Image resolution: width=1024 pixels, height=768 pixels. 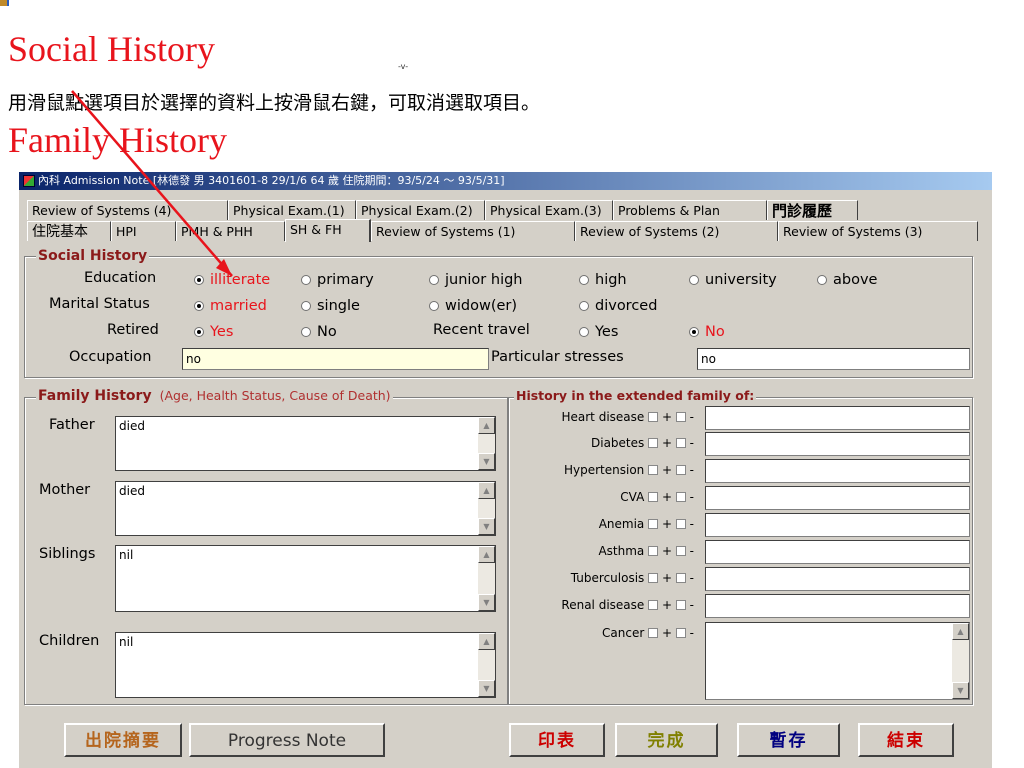 What do you see at coordinates (213, 332) in the screenshot?
I see `retired-yes-radio: Yes` at bounding box center [213, 332].